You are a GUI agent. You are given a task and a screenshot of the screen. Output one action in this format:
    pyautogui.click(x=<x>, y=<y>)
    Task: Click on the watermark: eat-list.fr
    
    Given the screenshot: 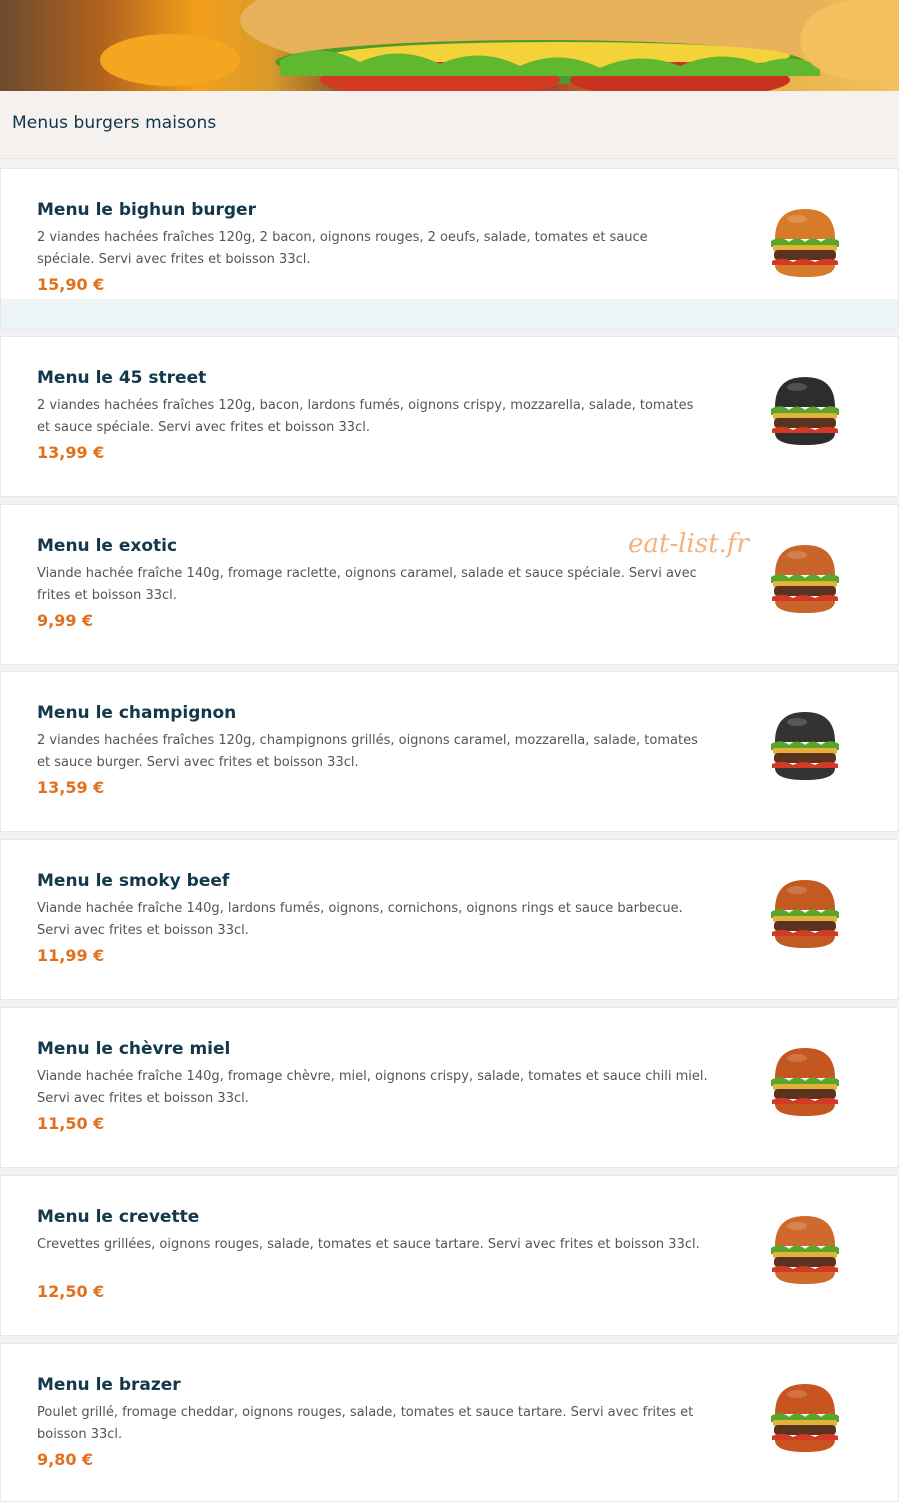 What is the action you would take?
    pyautogui.click(x=688, y=544)
    